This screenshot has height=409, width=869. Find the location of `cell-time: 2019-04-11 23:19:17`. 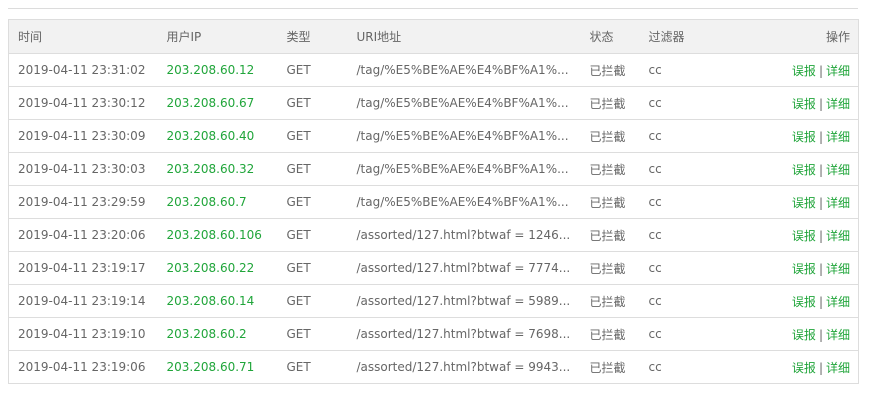

cell-time: 2019-04-11 23:19:17 is located at coordinates (83, 268).